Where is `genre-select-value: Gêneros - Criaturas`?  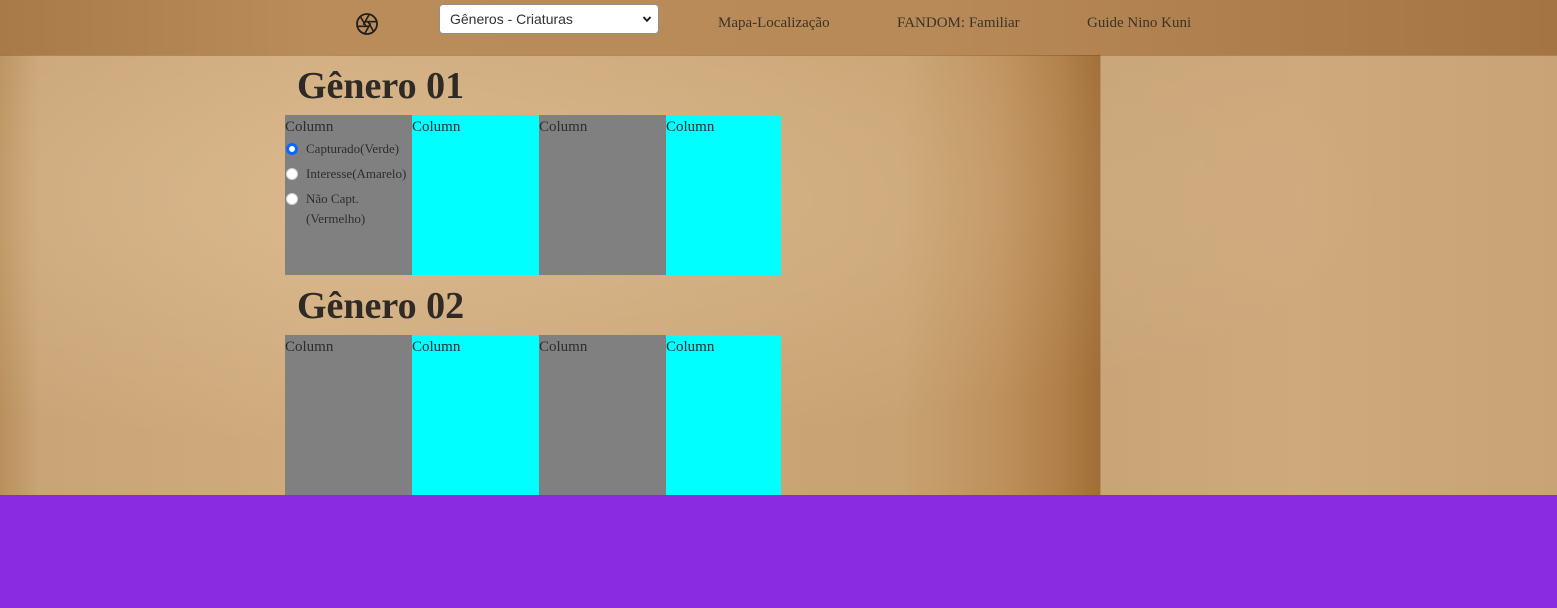 genre-select-value: Gêneros - Criaturas is located at coordinates (511, 19).